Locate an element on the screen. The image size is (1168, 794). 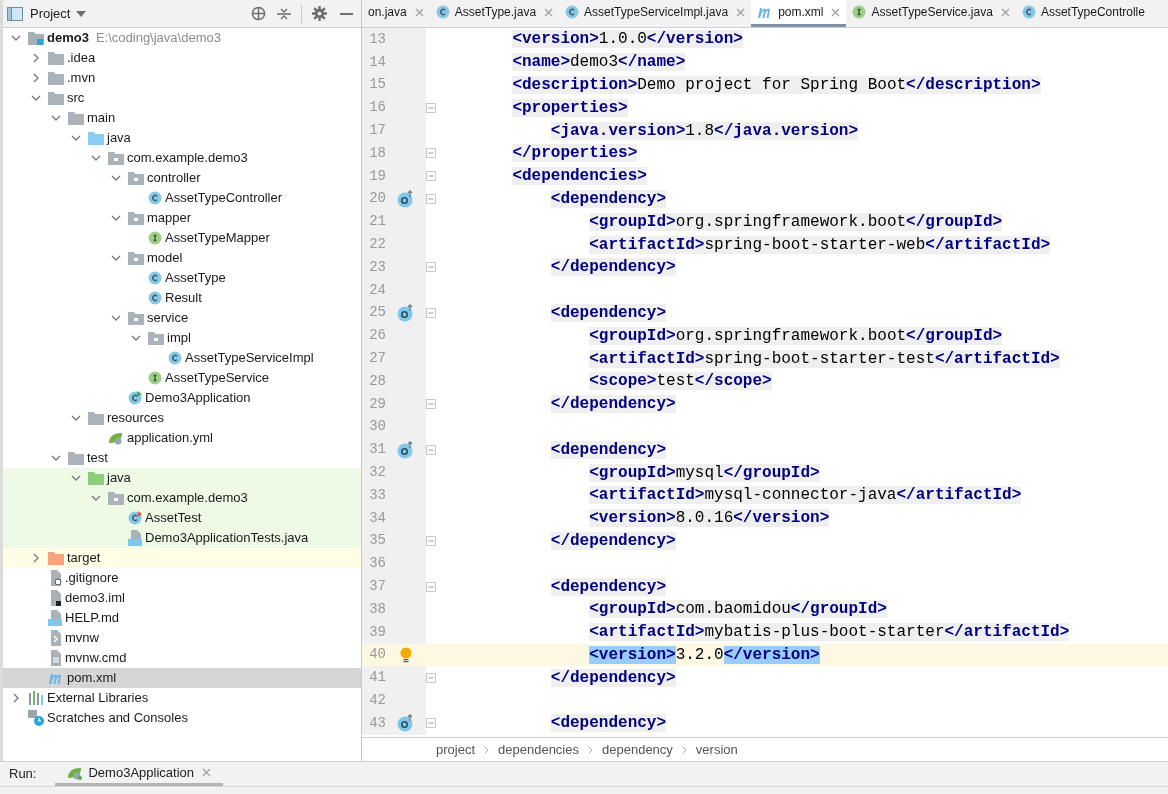
editor-tab: on.java is located at coordinates (396, 13).